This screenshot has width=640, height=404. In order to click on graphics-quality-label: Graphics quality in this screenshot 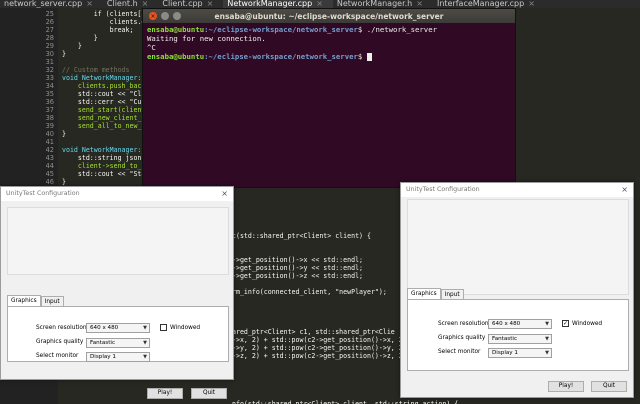, I will do `click(462, 338)`.